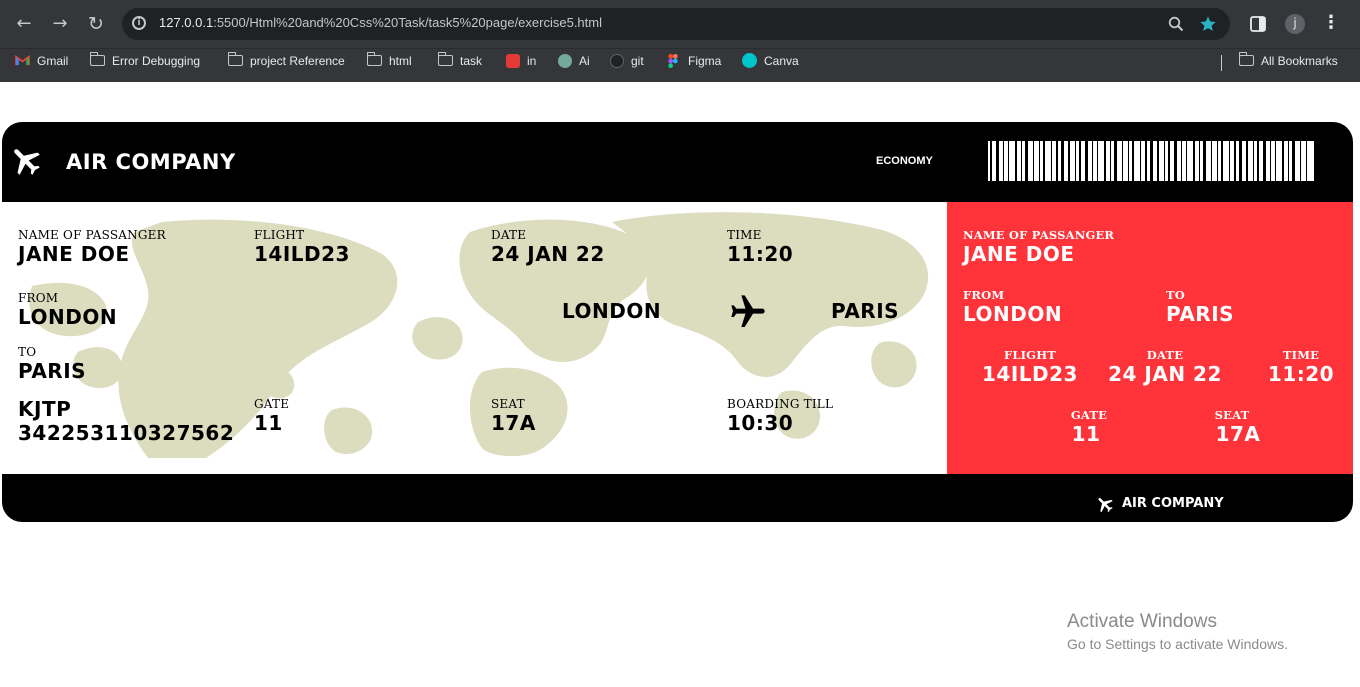 This screenshot has width=1360, height=687. What do you see at coordinates (744, 235) in the screenshot?
I see `time-label: TIME` at bounding box center [744, 235].